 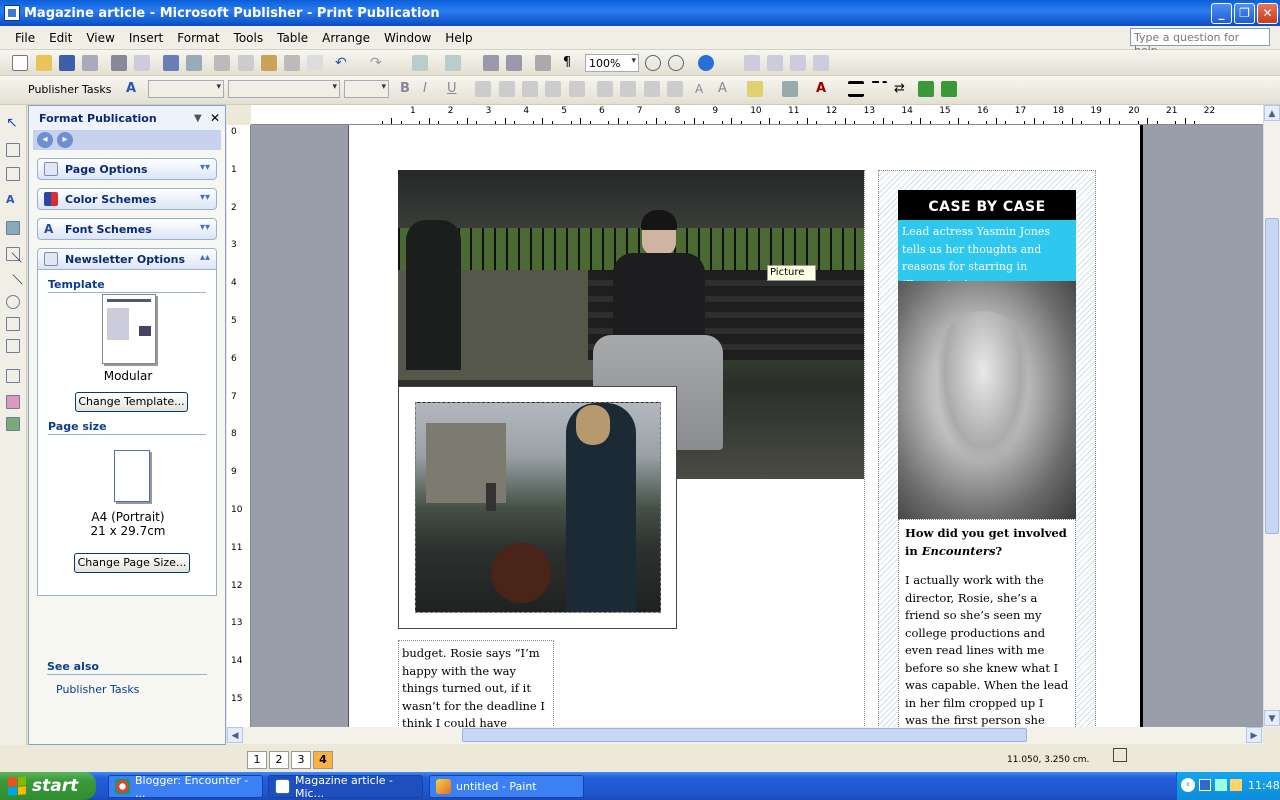 I want to click on scroll-right-icon: ▶, so click(x=1254, y=735).